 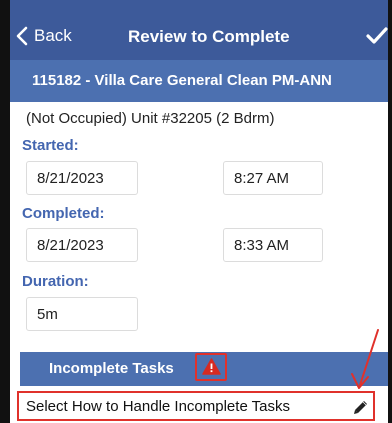 I want to click on incomplete-tasks-header: Incomplete Tasks, so click(x=204, y=369).